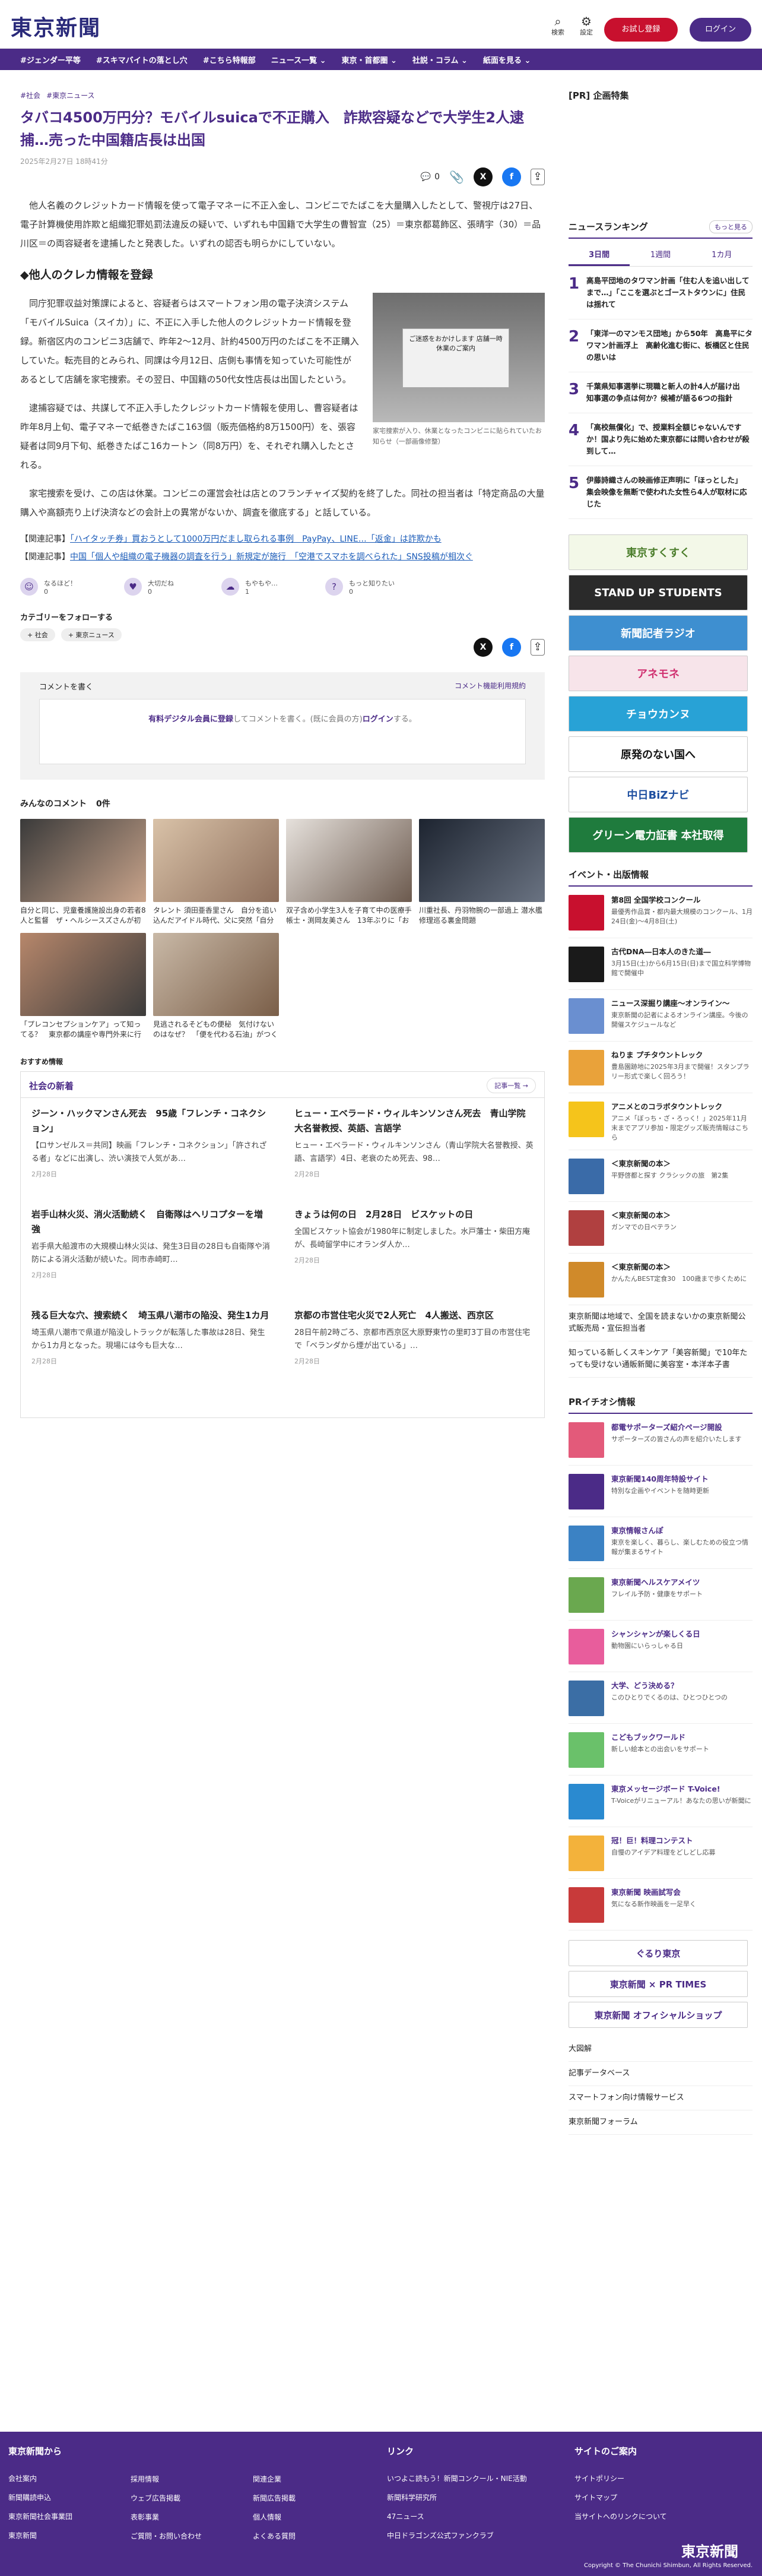  I want to click on sidebar-banner: STAND UP STUDENTS, so click(658, 592).